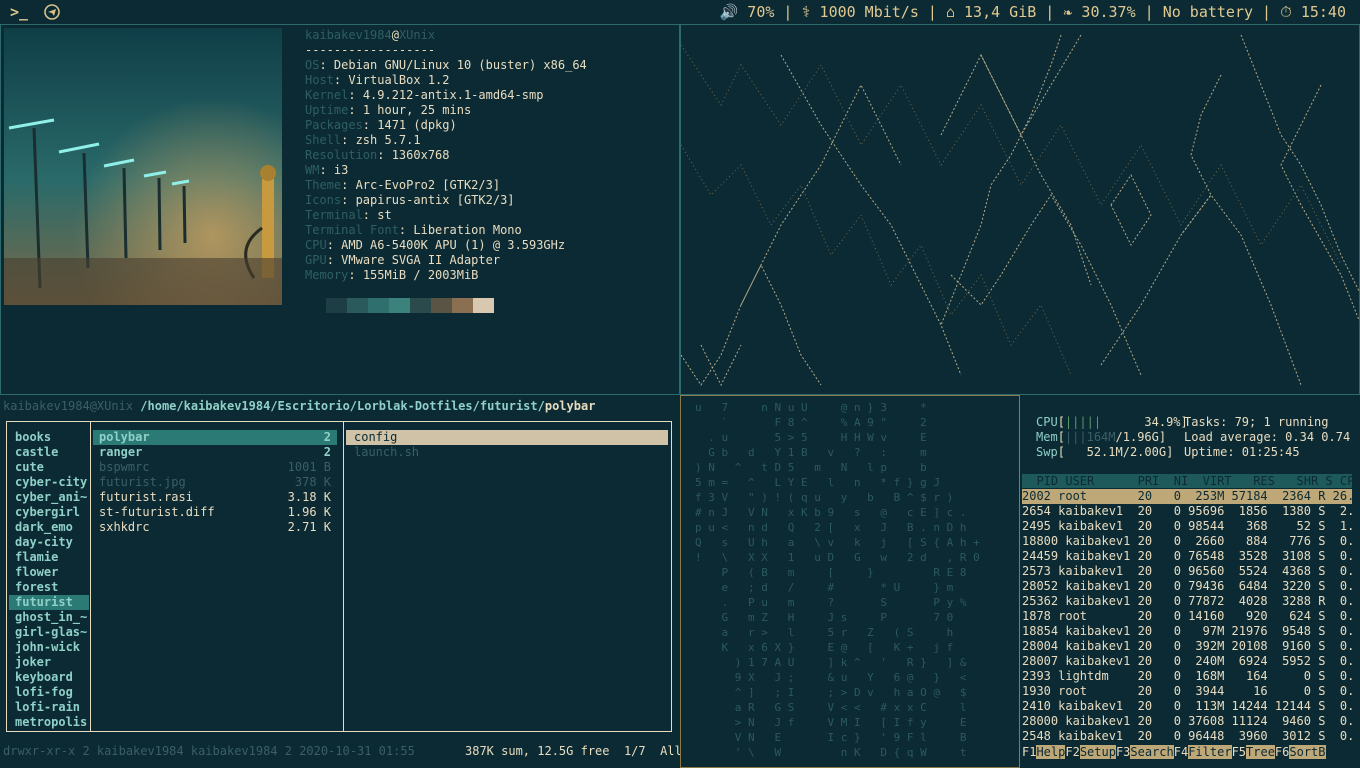 This screenshot has width=1360, height=768. Describe the element at coordinates (352, 230) in the screenshot. I see `info-key: Terminal Font` at that location.